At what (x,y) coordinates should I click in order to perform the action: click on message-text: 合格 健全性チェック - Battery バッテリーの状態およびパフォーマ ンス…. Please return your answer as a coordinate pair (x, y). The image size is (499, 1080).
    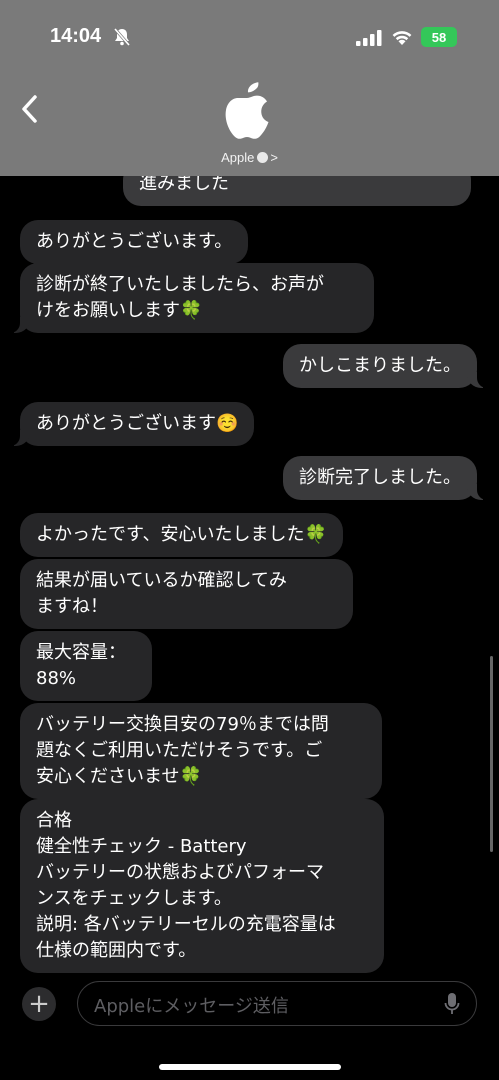
    Looking at the image, I should click on (186, 885).